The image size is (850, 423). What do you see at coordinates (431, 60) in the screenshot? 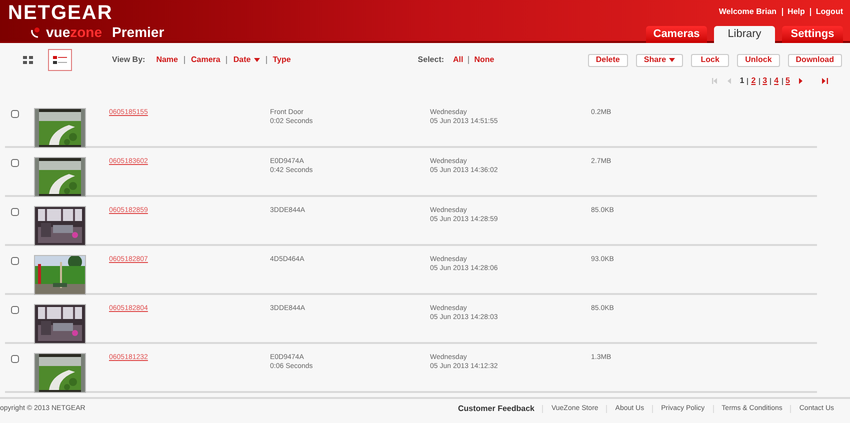
I see `select-label: Select:` at bounding box center [431, 60].